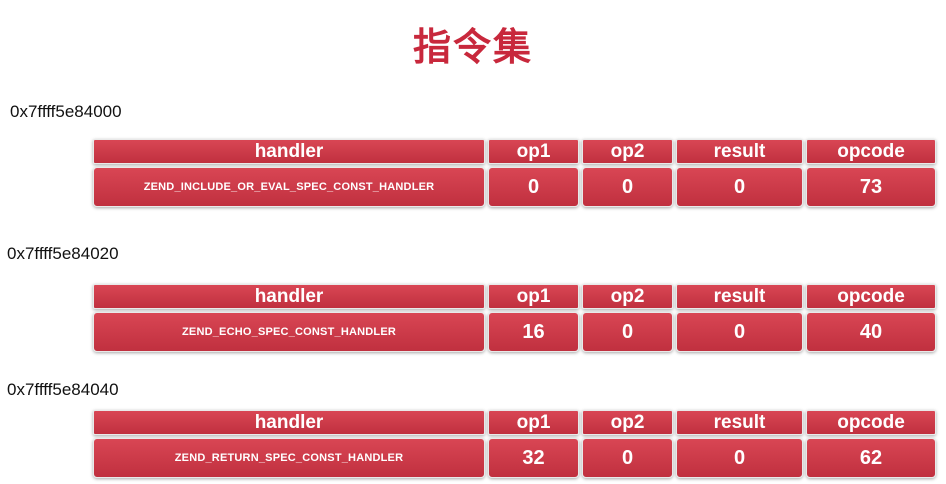  I want to click on instruction-address: 0x7ffff5e84000, so click(66, 111).